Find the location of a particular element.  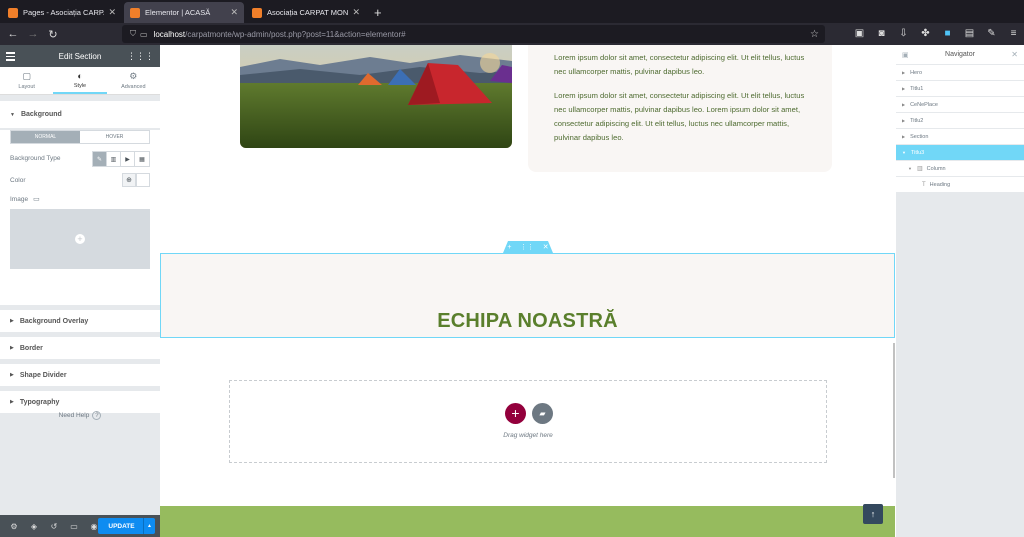

state-switcher: NORMAL HOVER is located at coordinates (80, 137).